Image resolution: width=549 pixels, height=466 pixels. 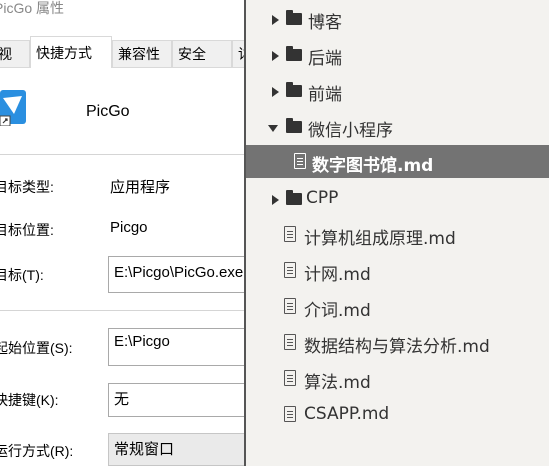 What do you see at coordinates (122, 12) in the screenshot?
I see `dialog-titlebar: PicGo 属性` at bounding box center [122, 12].